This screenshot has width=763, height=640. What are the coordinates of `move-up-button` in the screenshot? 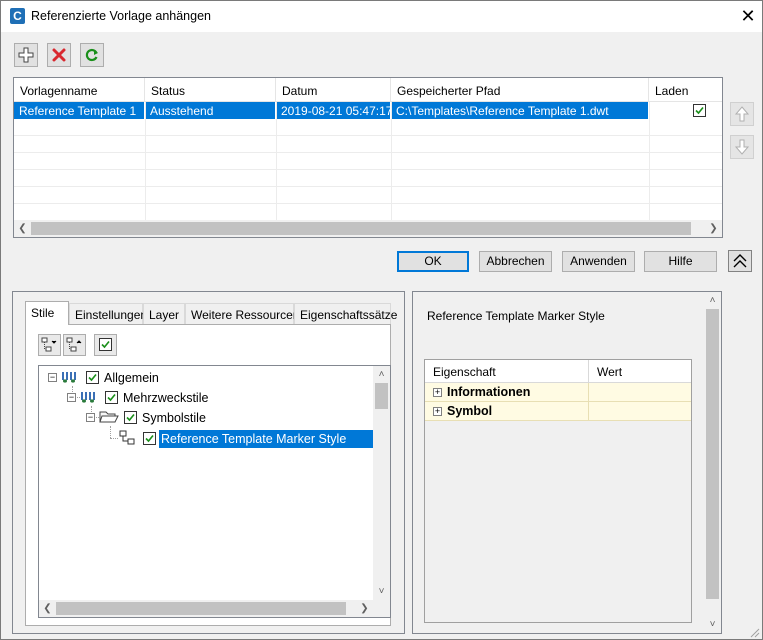 It's located at (742, 114).